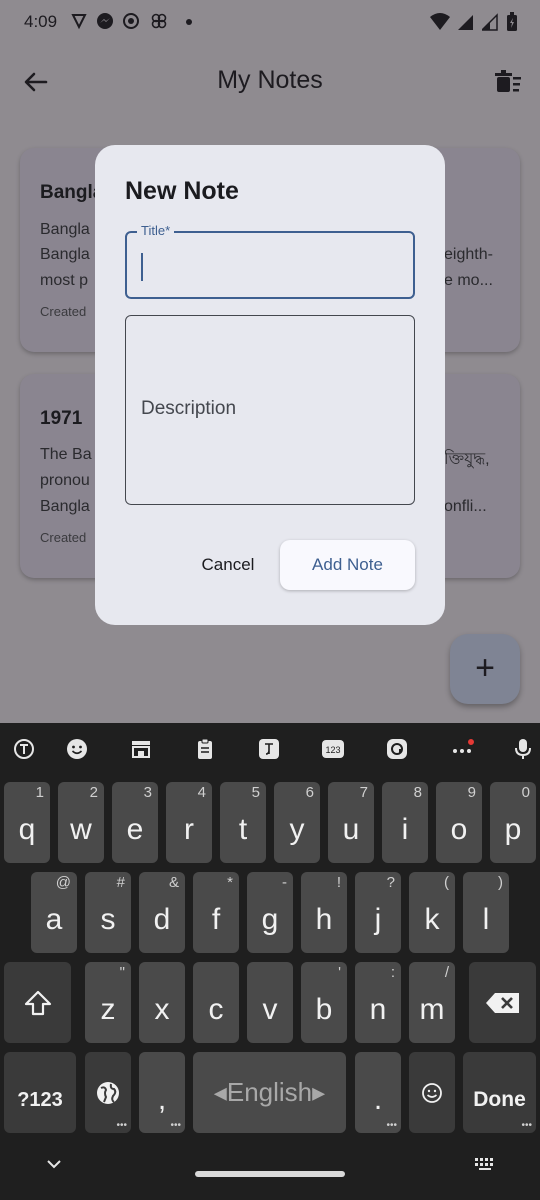 This screenshot has height=1200, width=540. I want to click on symbols-key: ?123, so click(40, 1092).